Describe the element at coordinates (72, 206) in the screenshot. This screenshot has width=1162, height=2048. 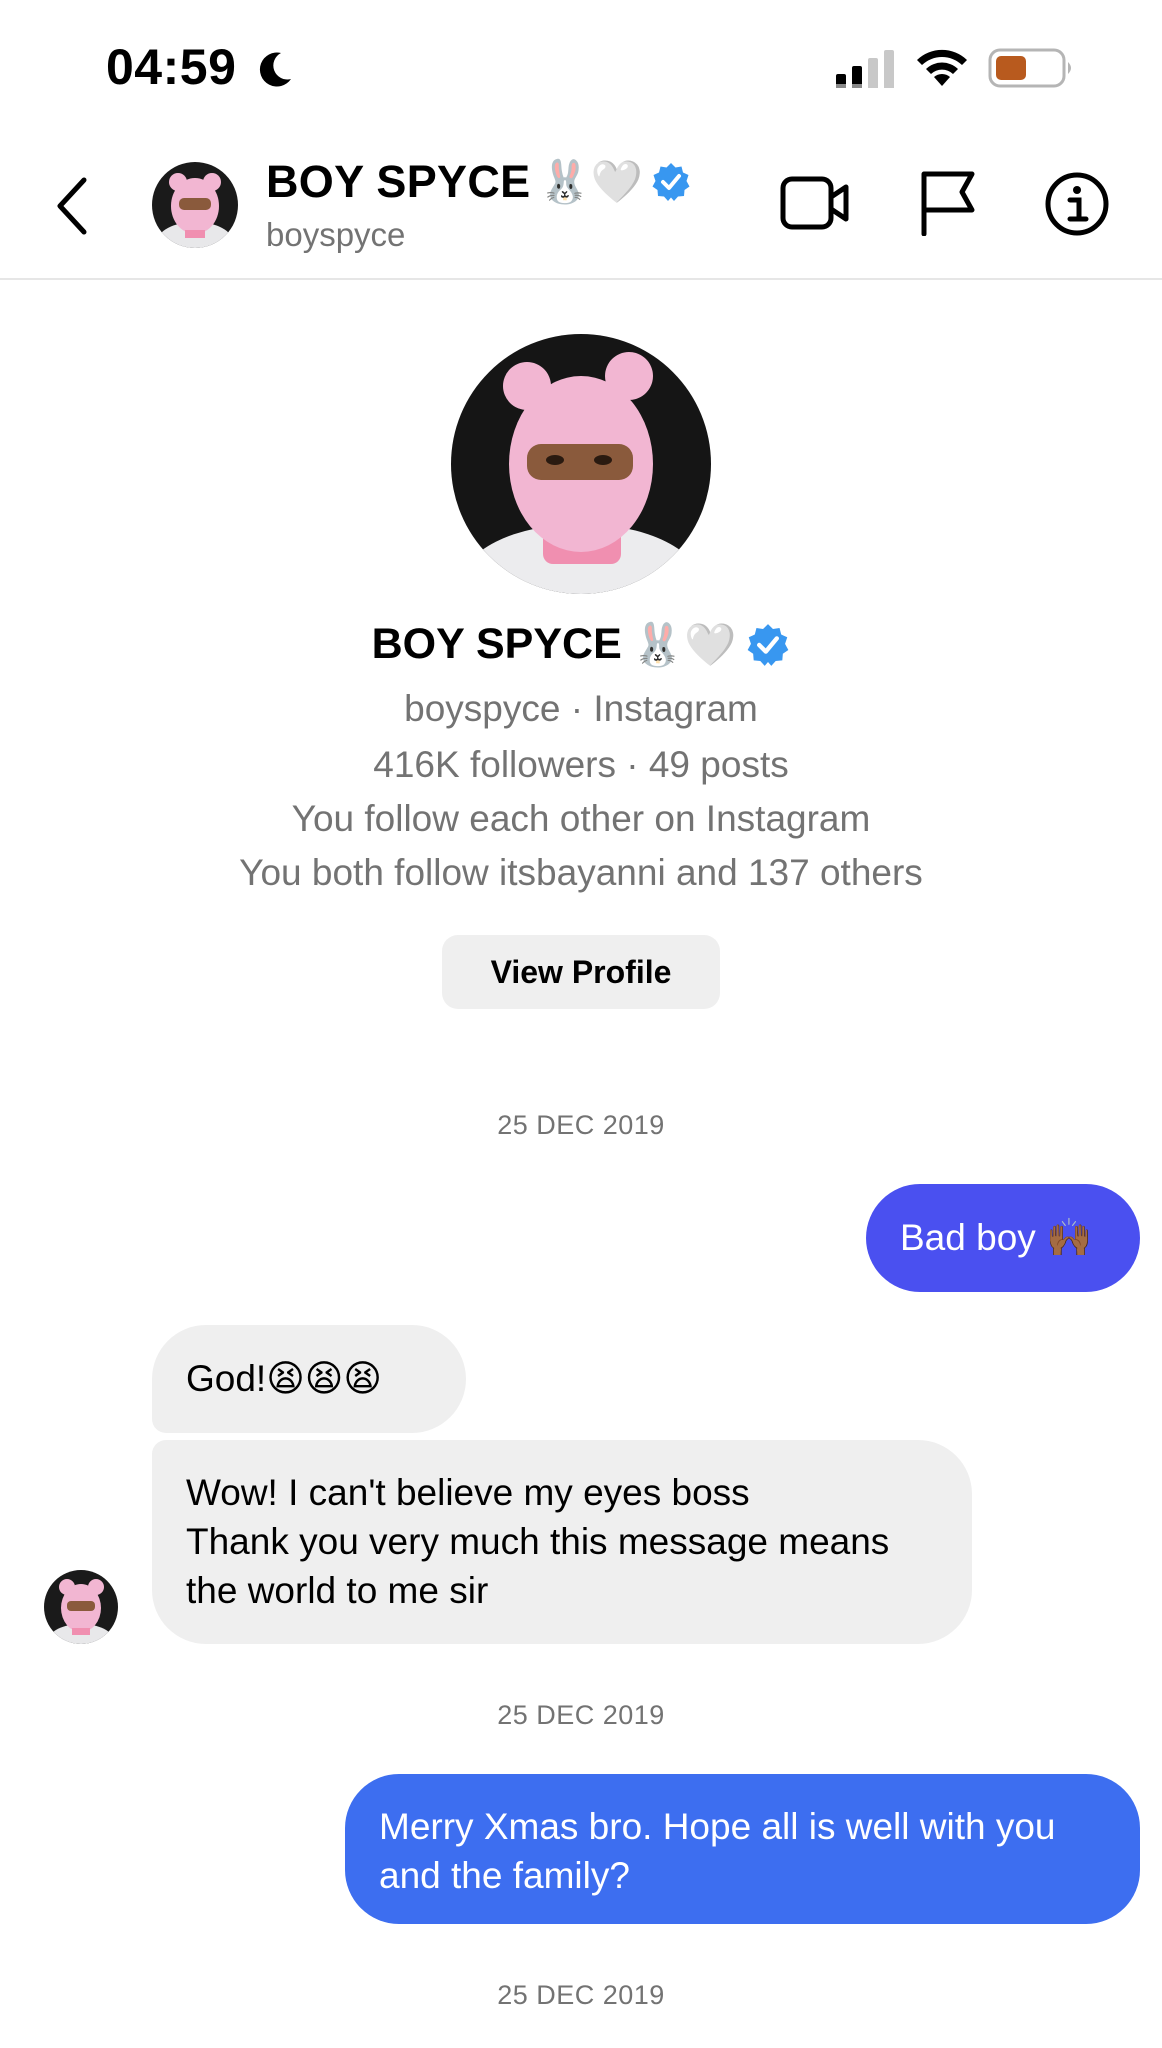
I see `back-icon` at that location.